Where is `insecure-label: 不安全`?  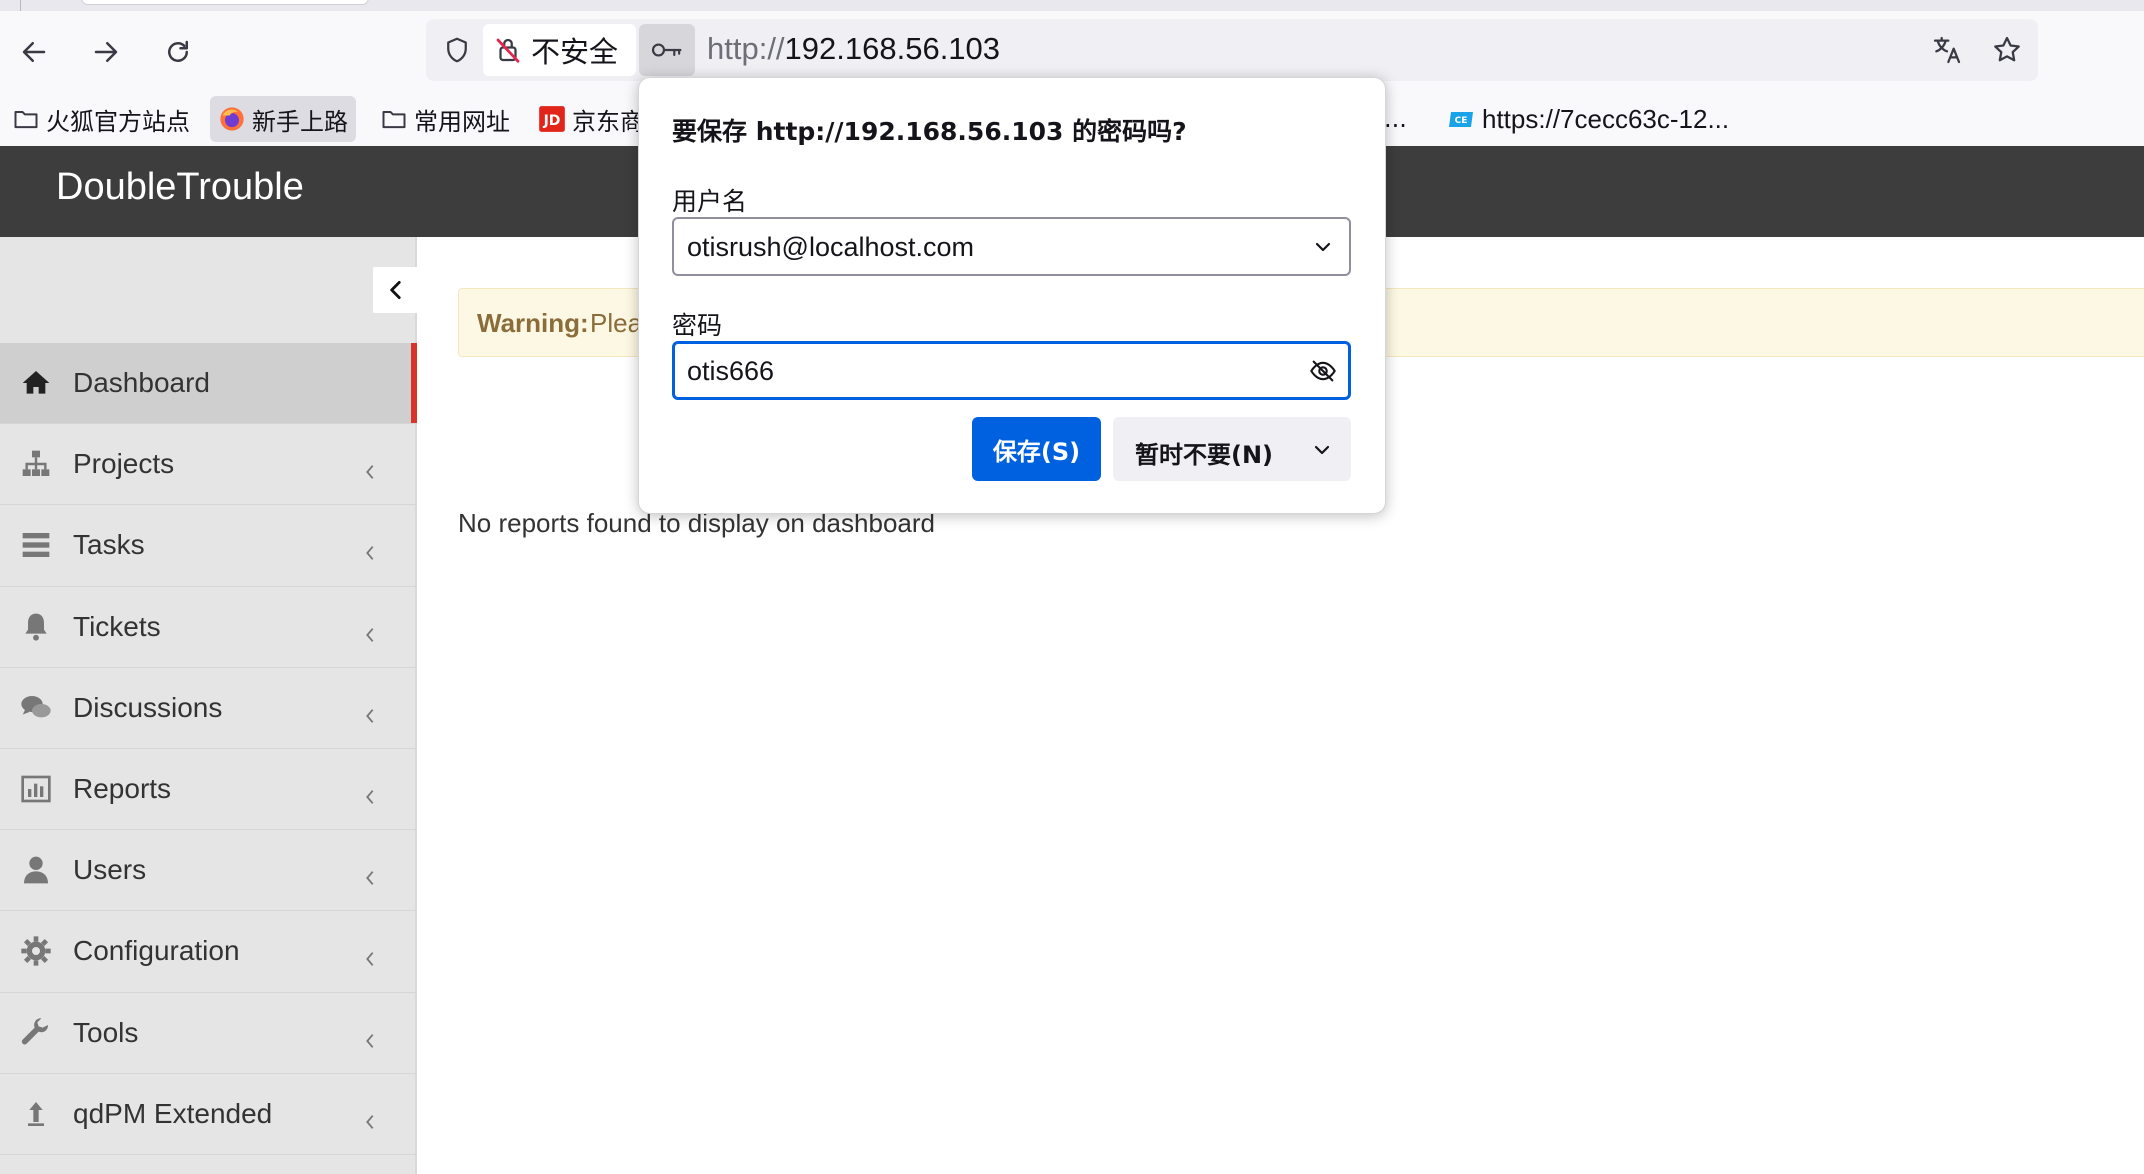
insecure-label: 不安全 is located at coordinates (575, 52).